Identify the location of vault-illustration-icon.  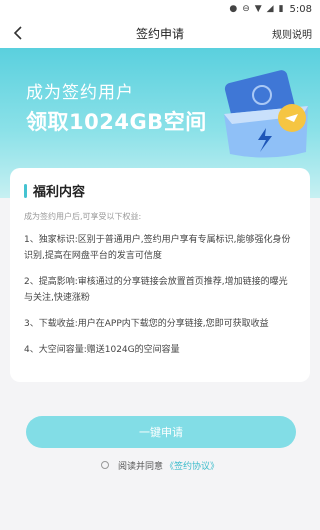
(266, 114).